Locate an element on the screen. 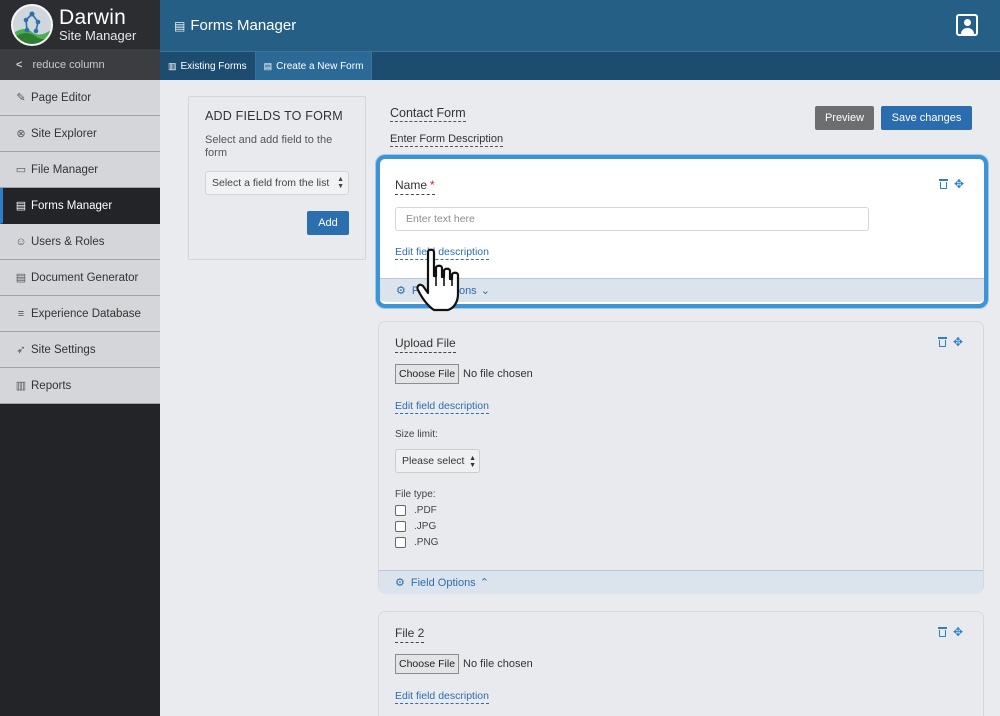 This screenshot has height=716, width=1000. database-icon: ≡ is located at coordinates (21, 313).